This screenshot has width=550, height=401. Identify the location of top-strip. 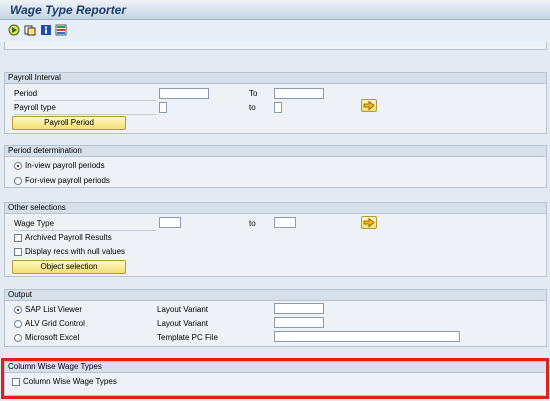
(275, 46).